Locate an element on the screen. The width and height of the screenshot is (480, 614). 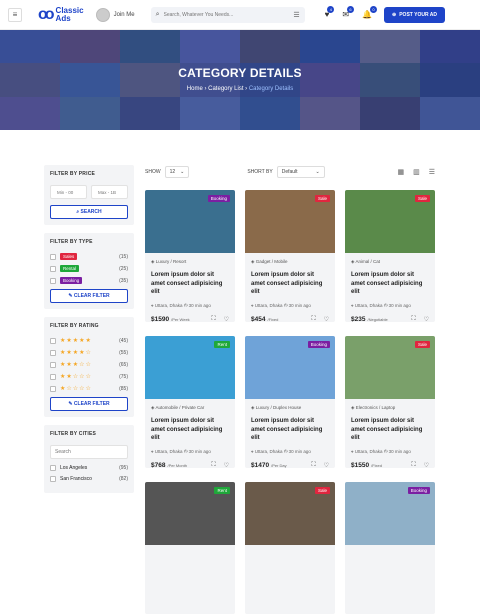
ad-card: Rent is located at coordinates (190, 548).